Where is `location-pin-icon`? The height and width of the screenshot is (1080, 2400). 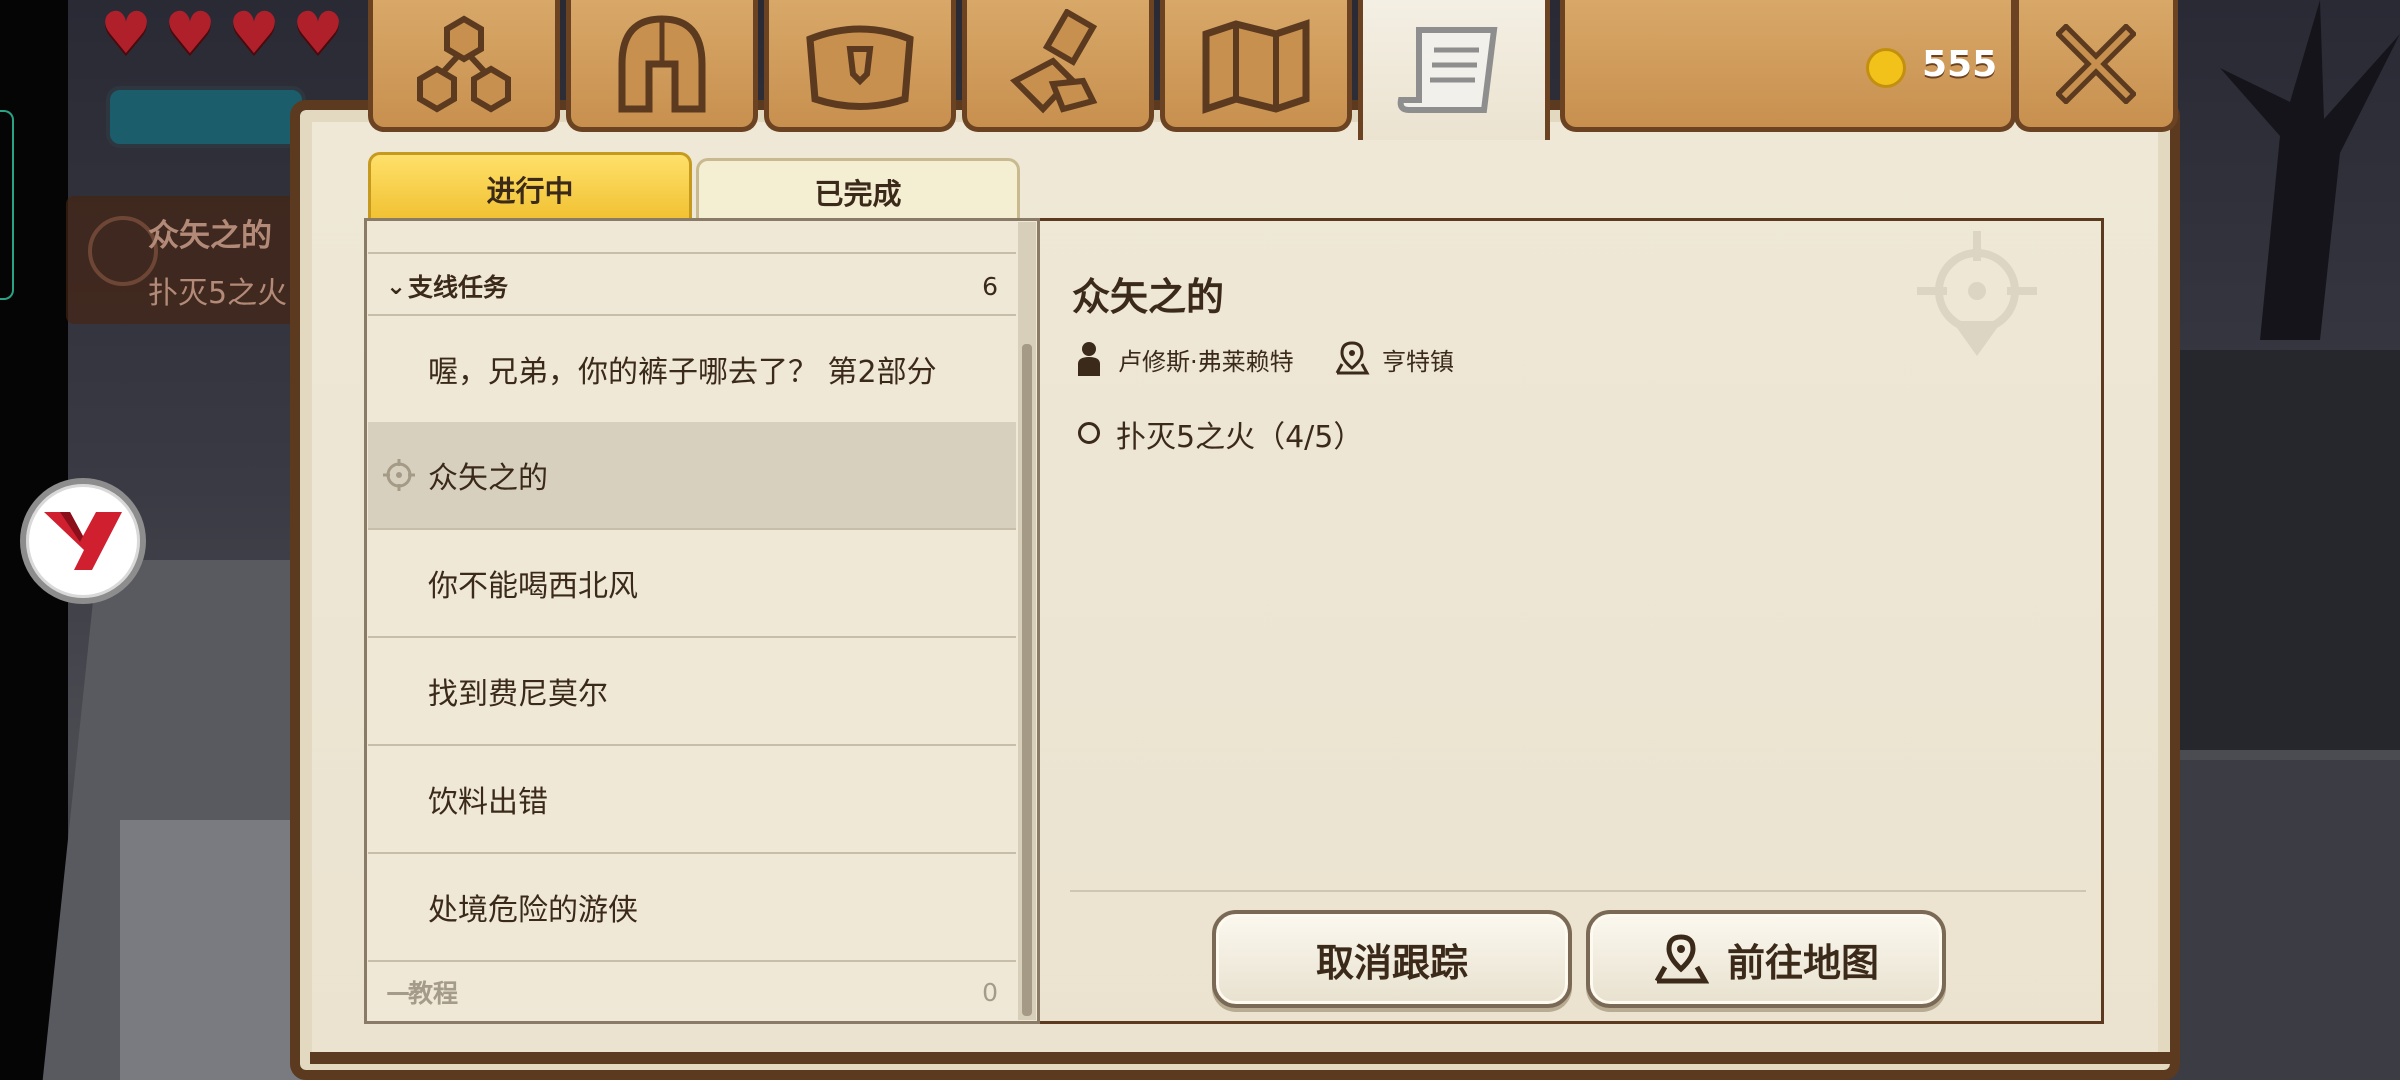
location-pin-icon is located at coordinates (1352, 358).